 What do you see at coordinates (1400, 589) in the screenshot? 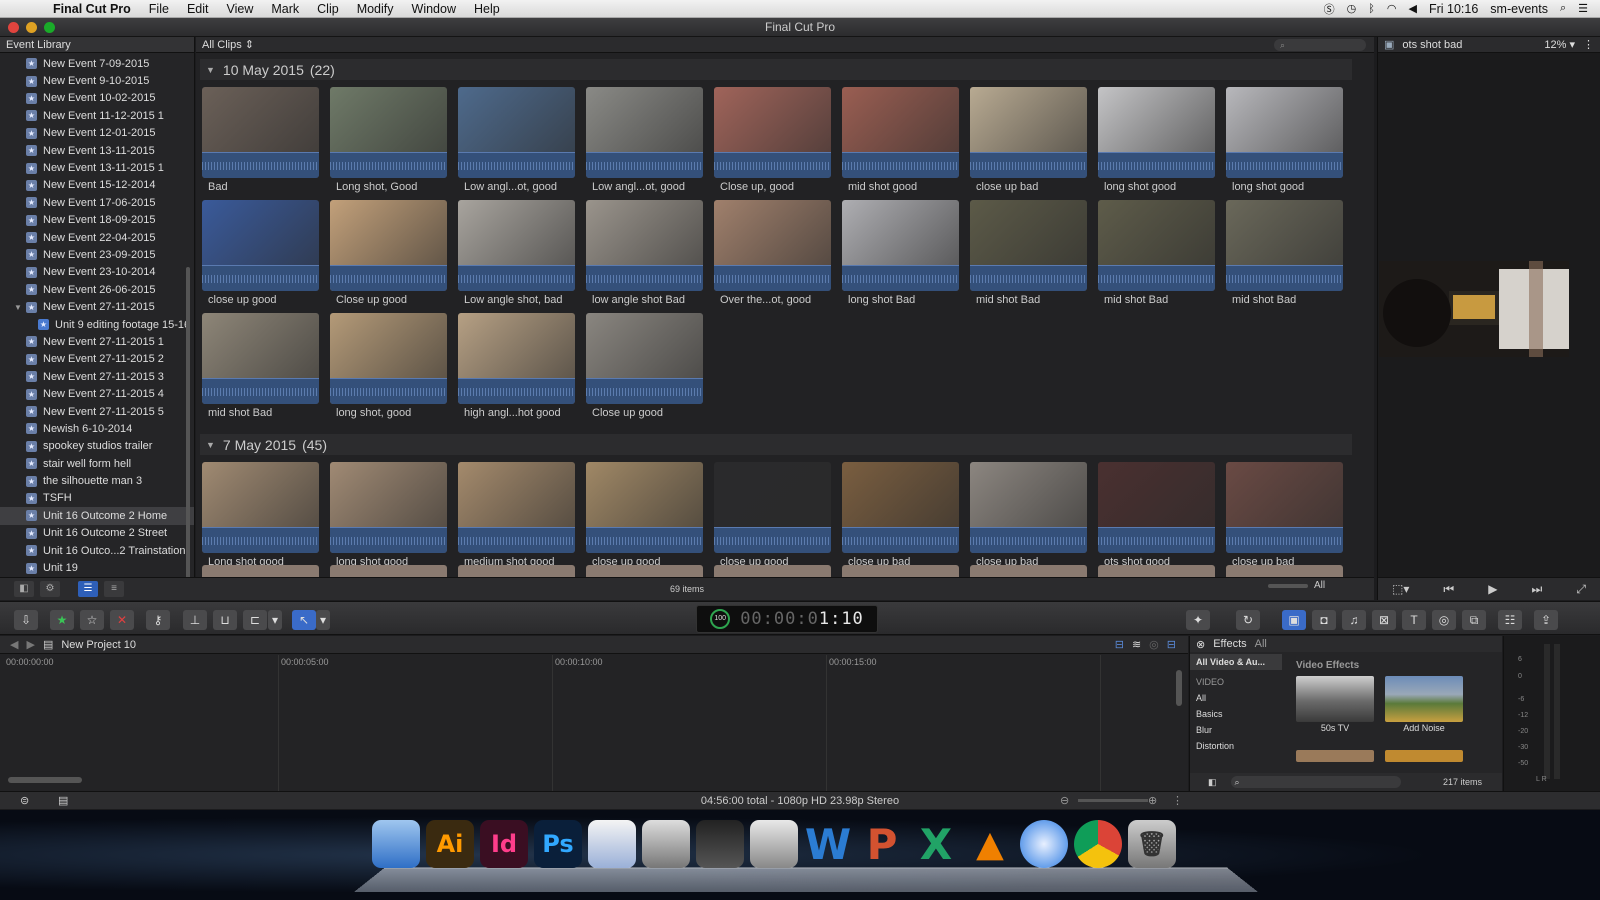
I see `viewer-layout-icon: ⬚▾` at bounding box center [1400, 589].